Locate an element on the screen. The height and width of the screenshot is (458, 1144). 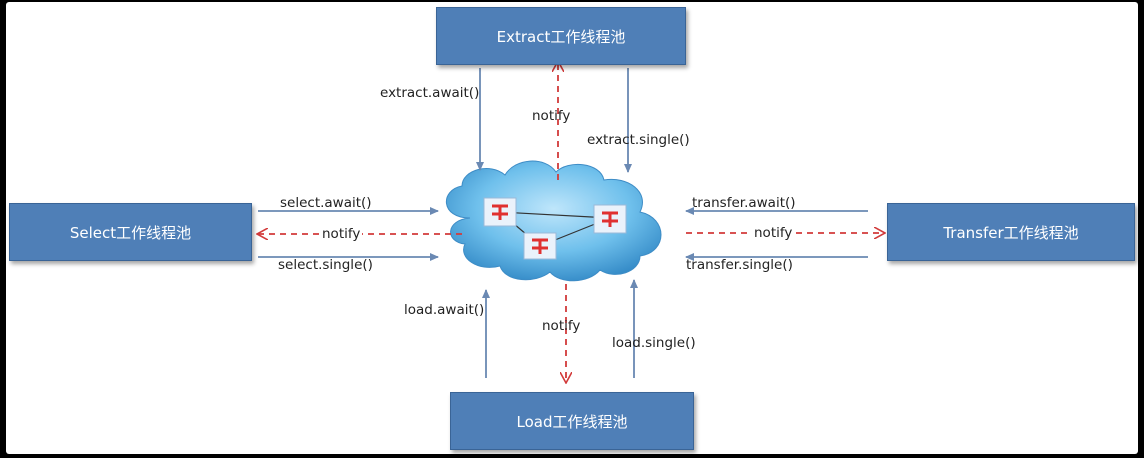
extract-await-label: extract.await() is located at coordinates (430, 93).